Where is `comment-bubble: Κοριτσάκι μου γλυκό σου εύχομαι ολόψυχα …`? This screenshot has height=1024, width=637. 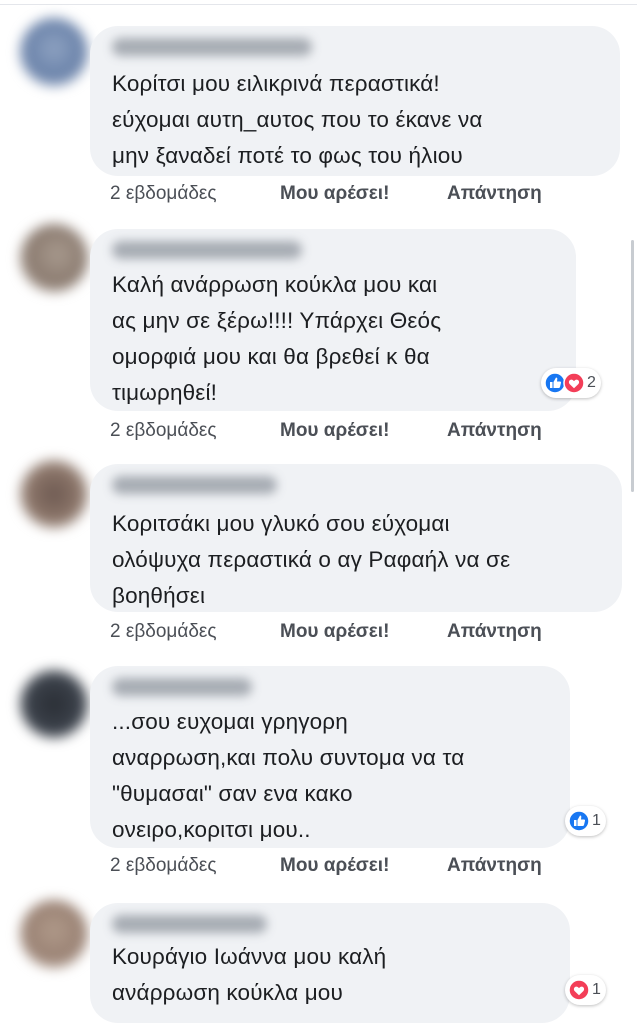
comment-bubble: Κοριτσάκι μου γλυκό σου εύχομαι ολόψυχα … is located at coordinates (356, 538).